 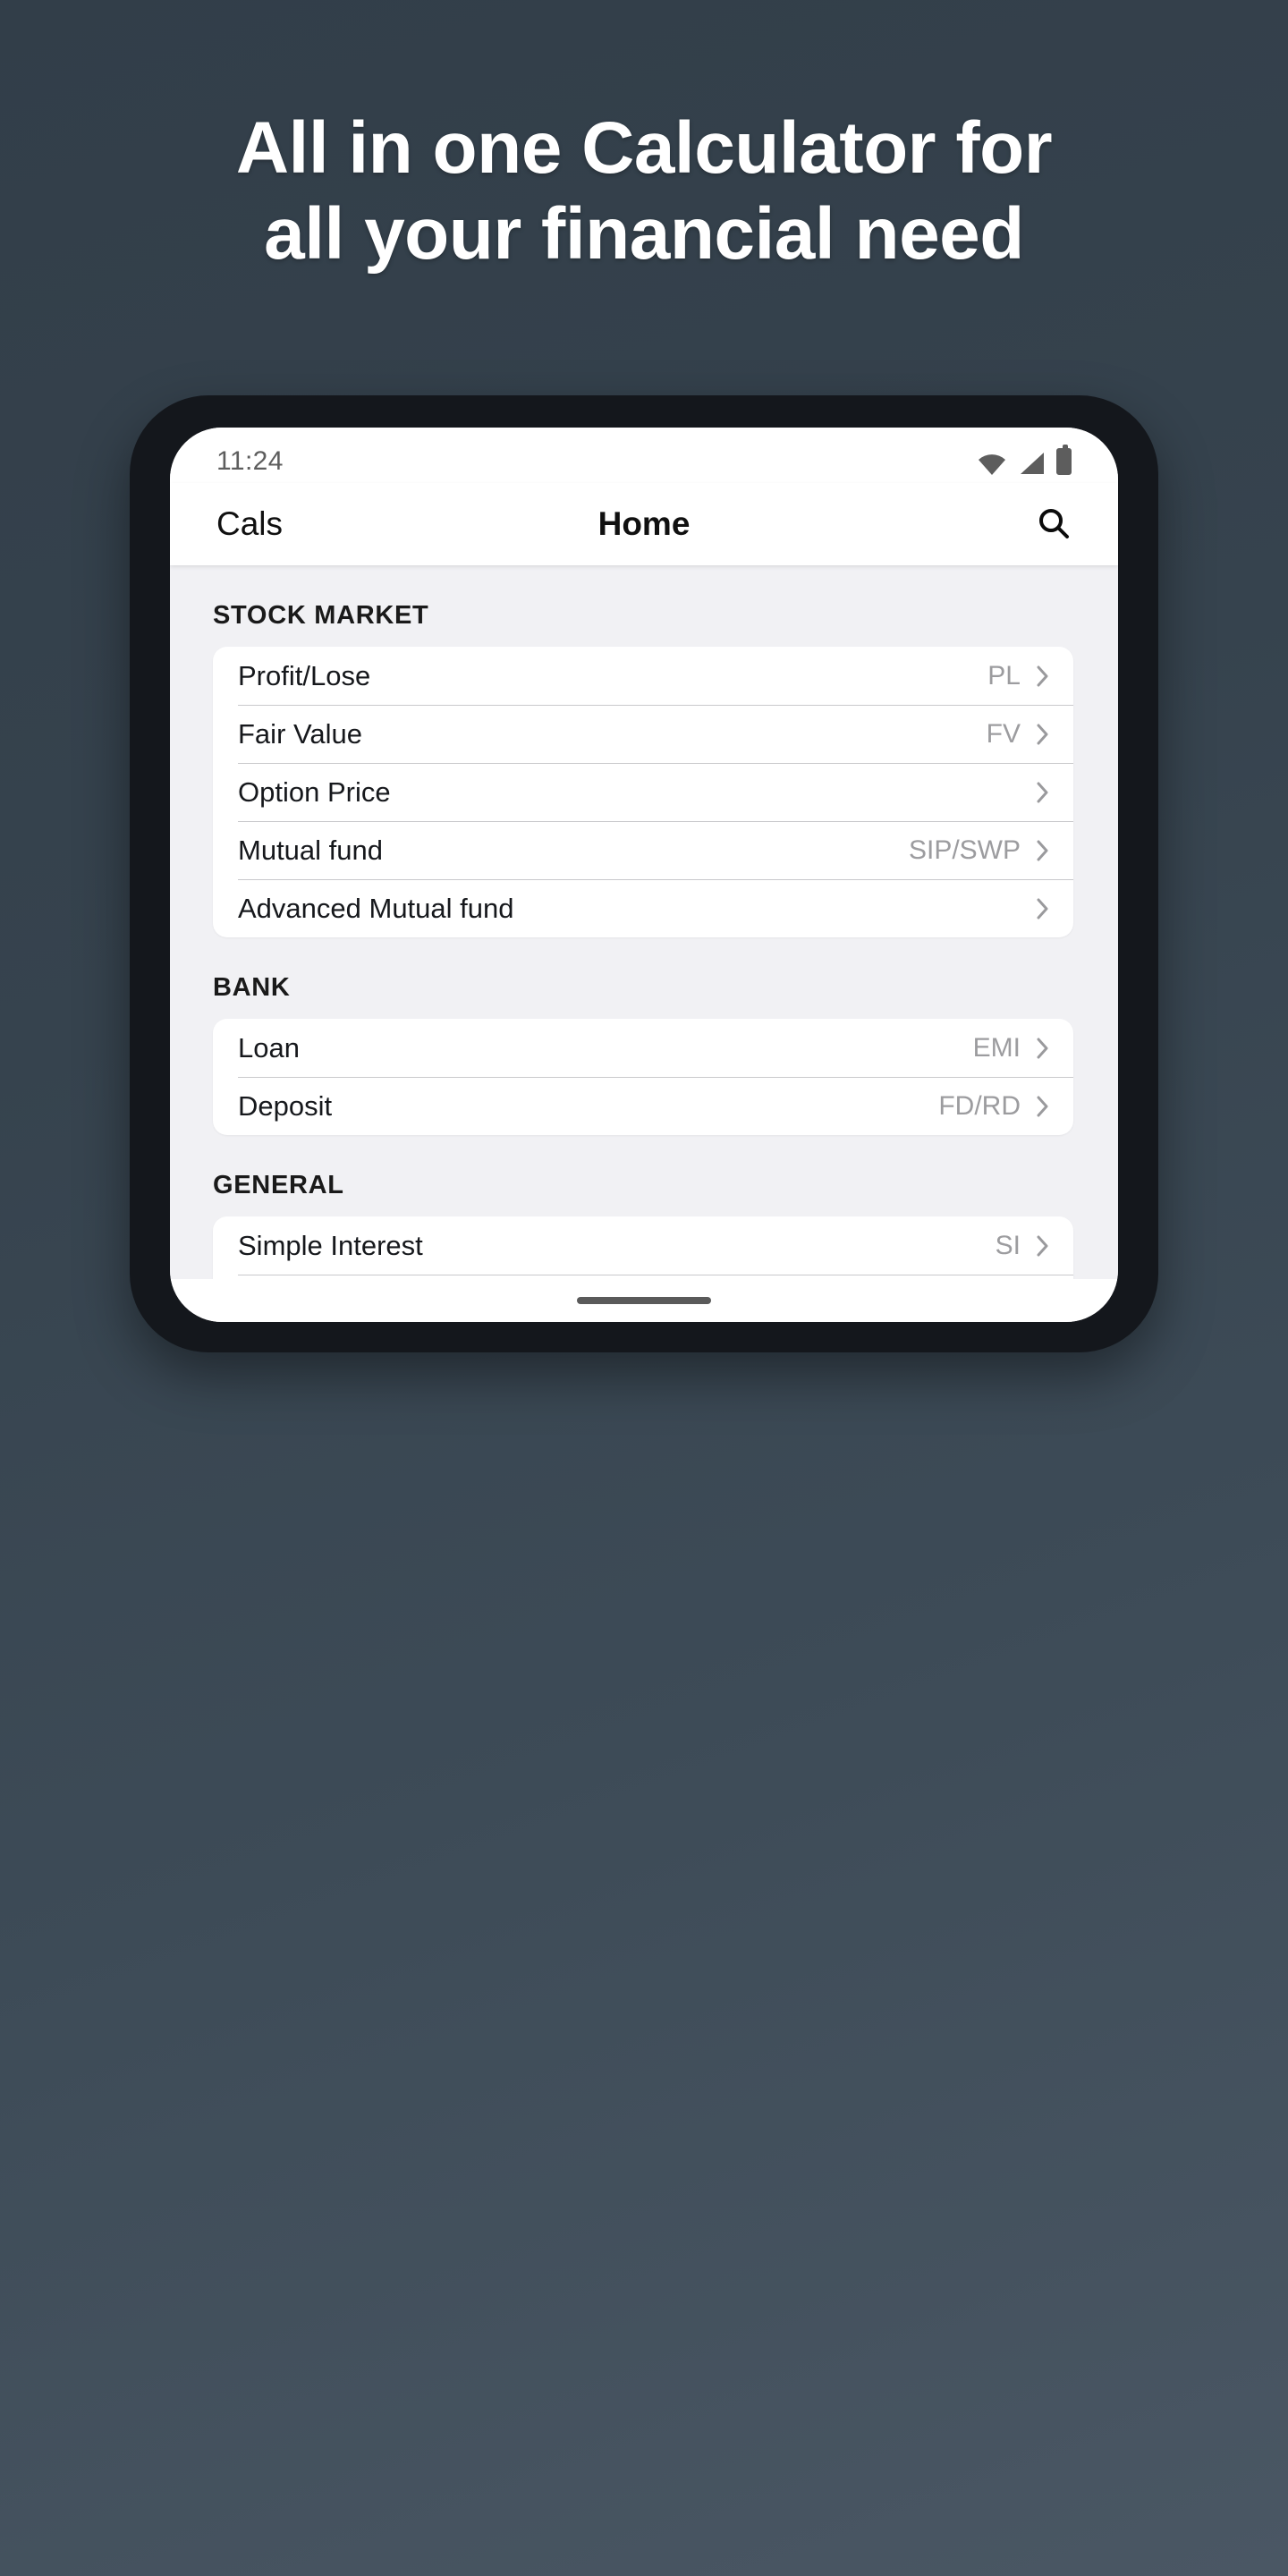 What do you see at coordinates (1022, 1246) in the screenshot?
I see `list-item-trailing: SI` at bounding box center [1022, 1246].